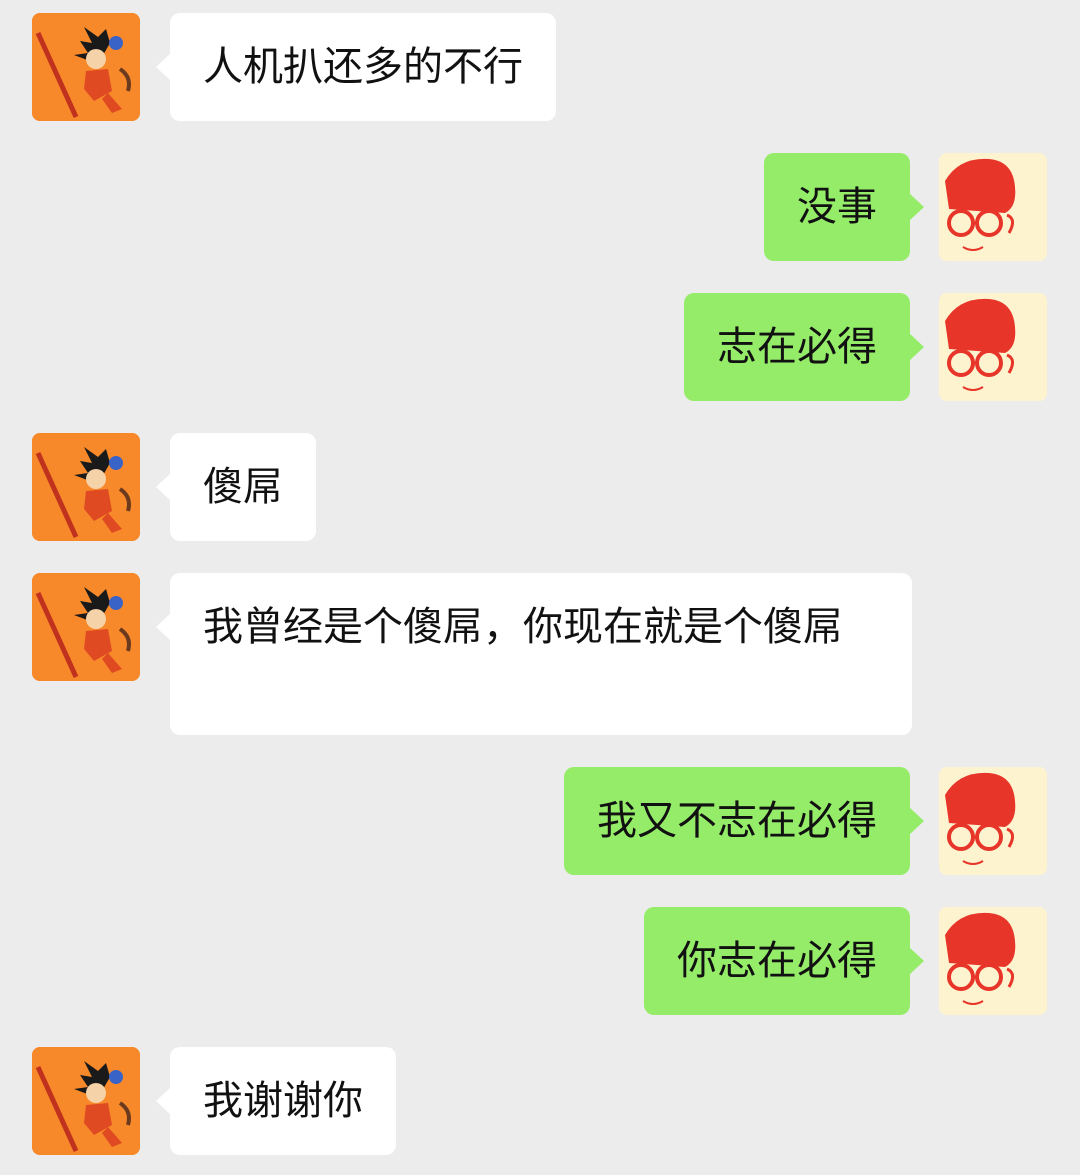 This screenshot has height=1175, width=1080. Describe the element at coordinates (797, 347) in the screenshot. I see `message-text: 志在必得` at that location.